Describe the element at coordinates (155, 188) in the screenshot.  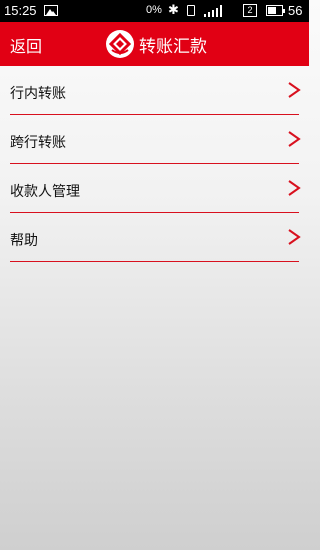
I see `menu-item-payee-management: 收款人管理` at that location.